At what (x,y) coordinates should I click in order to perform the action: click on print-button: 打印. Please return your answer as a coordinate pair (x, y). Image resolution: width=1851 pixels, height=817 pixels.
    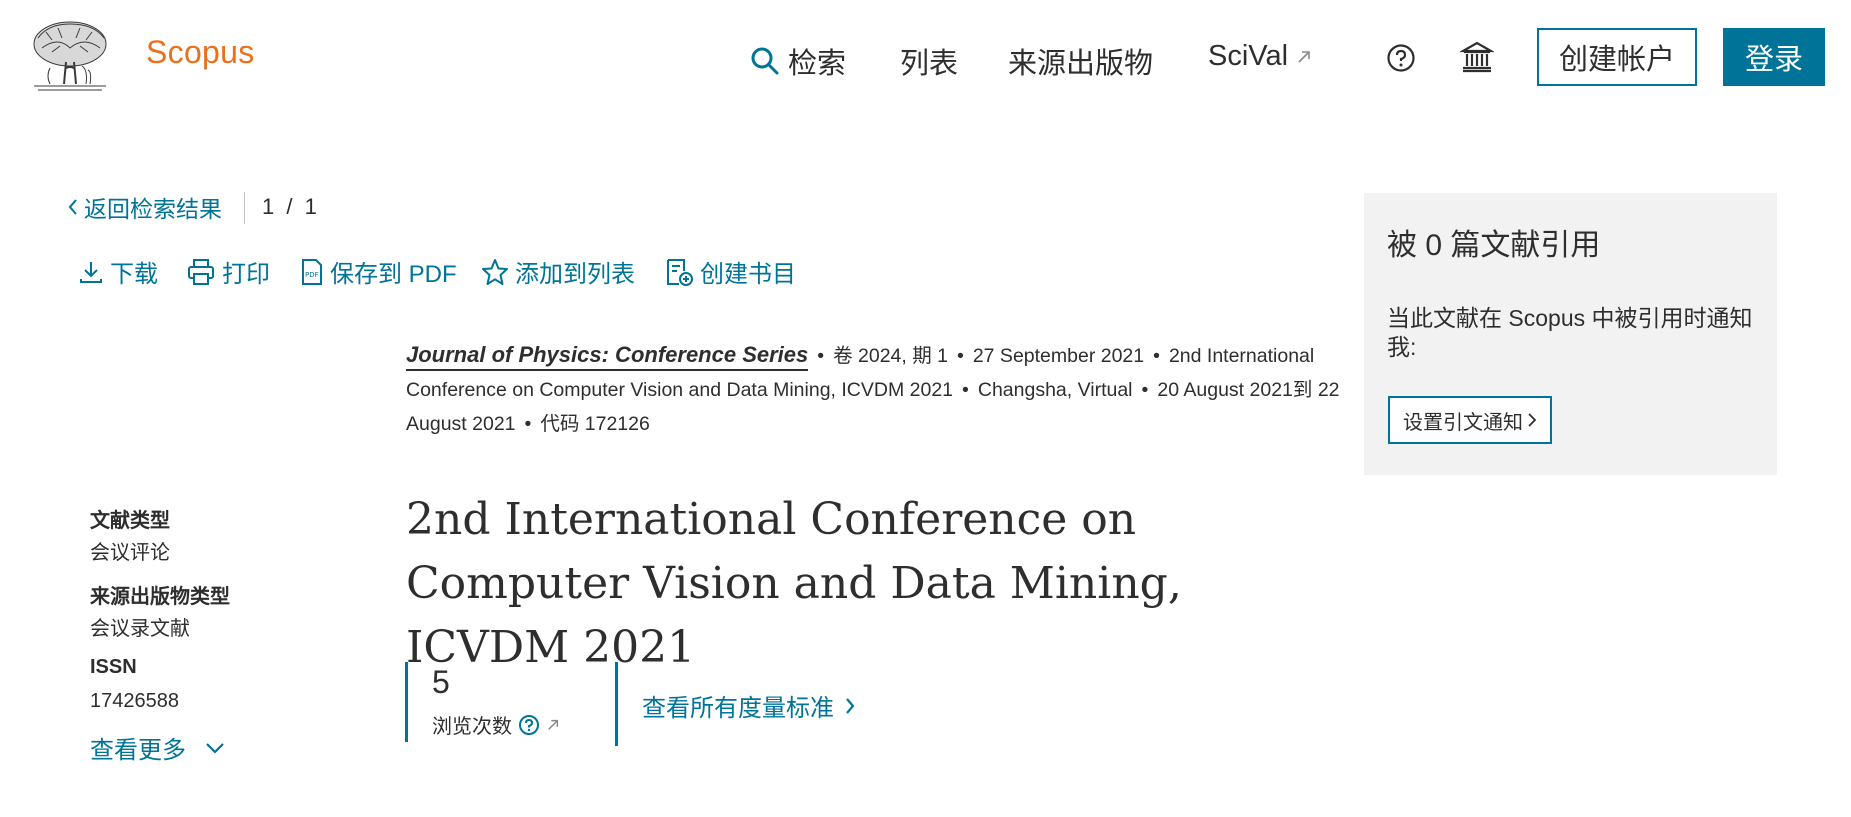
    Looking at the image, I should click on (228, 271).